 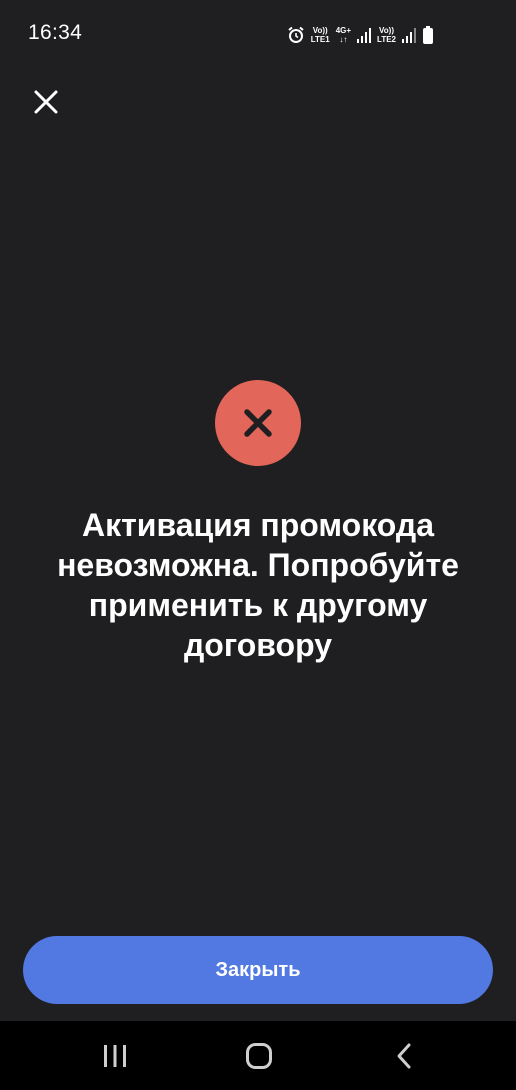 What do you see at coordinates (258, 970) in the screenshot?
I see `close-button: Закрыть` at bounding box center [258, 970].